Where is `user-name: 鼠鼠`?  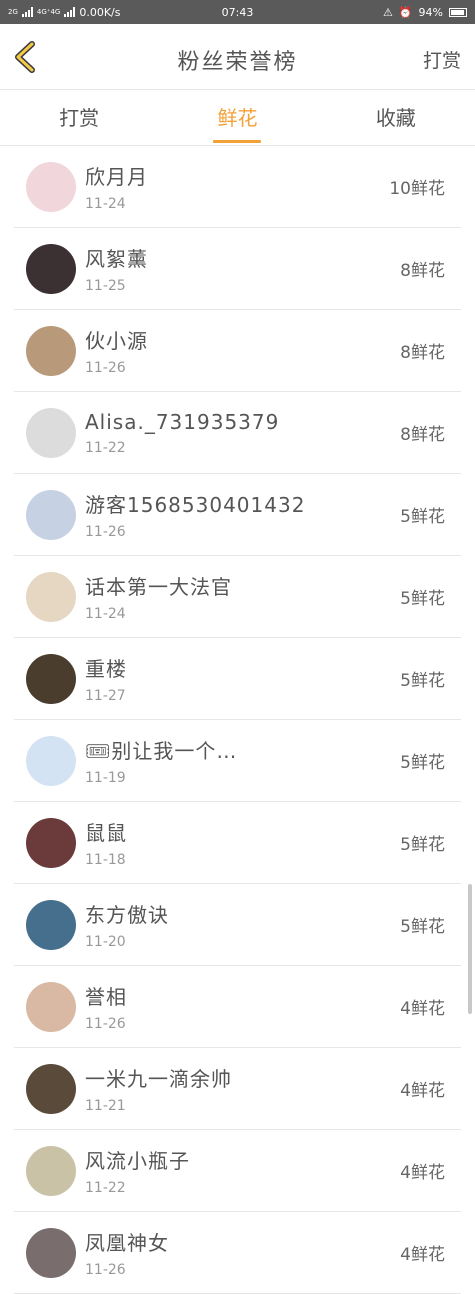
user-name: 鼠鼠 is located at coordinates (106, 833).